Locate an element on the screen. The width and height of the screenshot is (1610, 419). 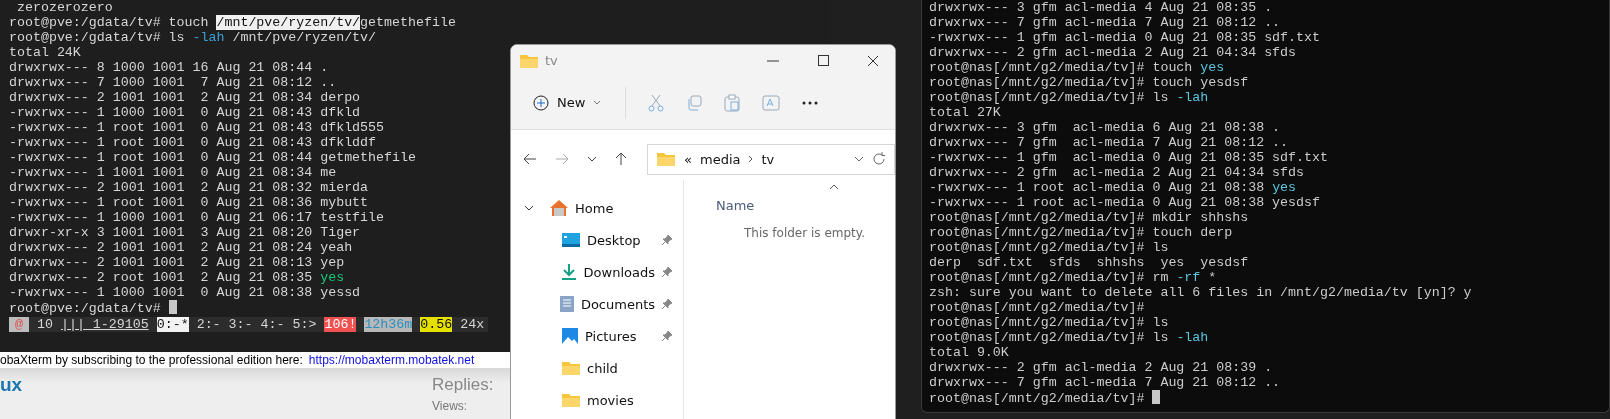
terminal-line: drwxrwx--- 8 1000 1001 16 Aug 21 08:44 . is located at coordinates (169, 67).